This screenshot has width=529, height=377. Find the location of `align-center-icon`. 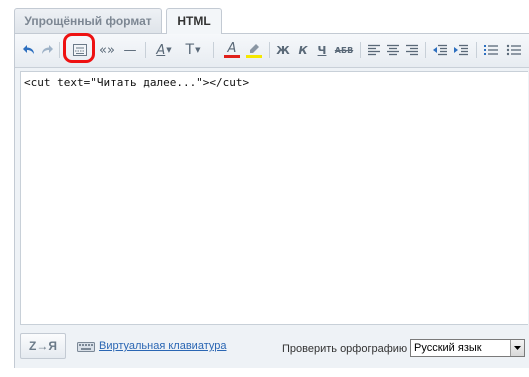

align-center-icon is located at coordinates (393, 50).